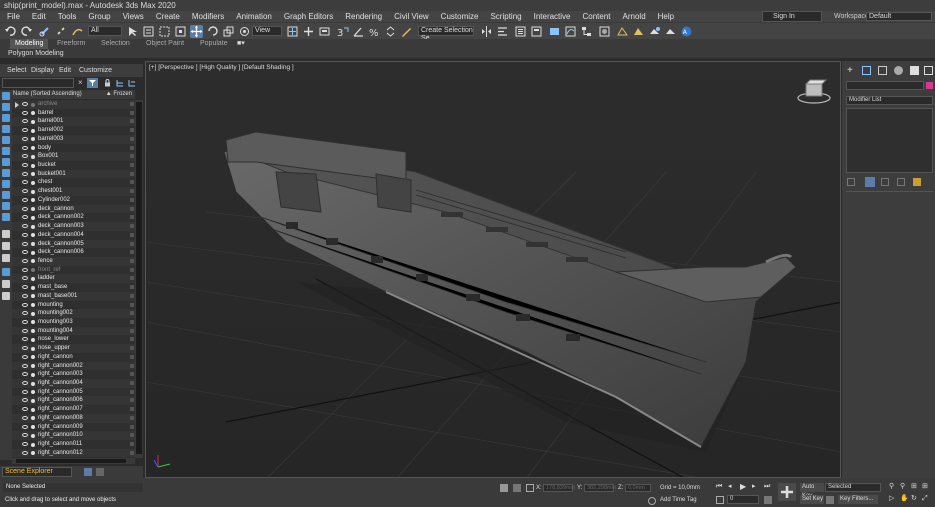 Image resolution: width=935 pixels, height=507 pixels. I want to click on list-item: right_cannon011, so click(73, 444).